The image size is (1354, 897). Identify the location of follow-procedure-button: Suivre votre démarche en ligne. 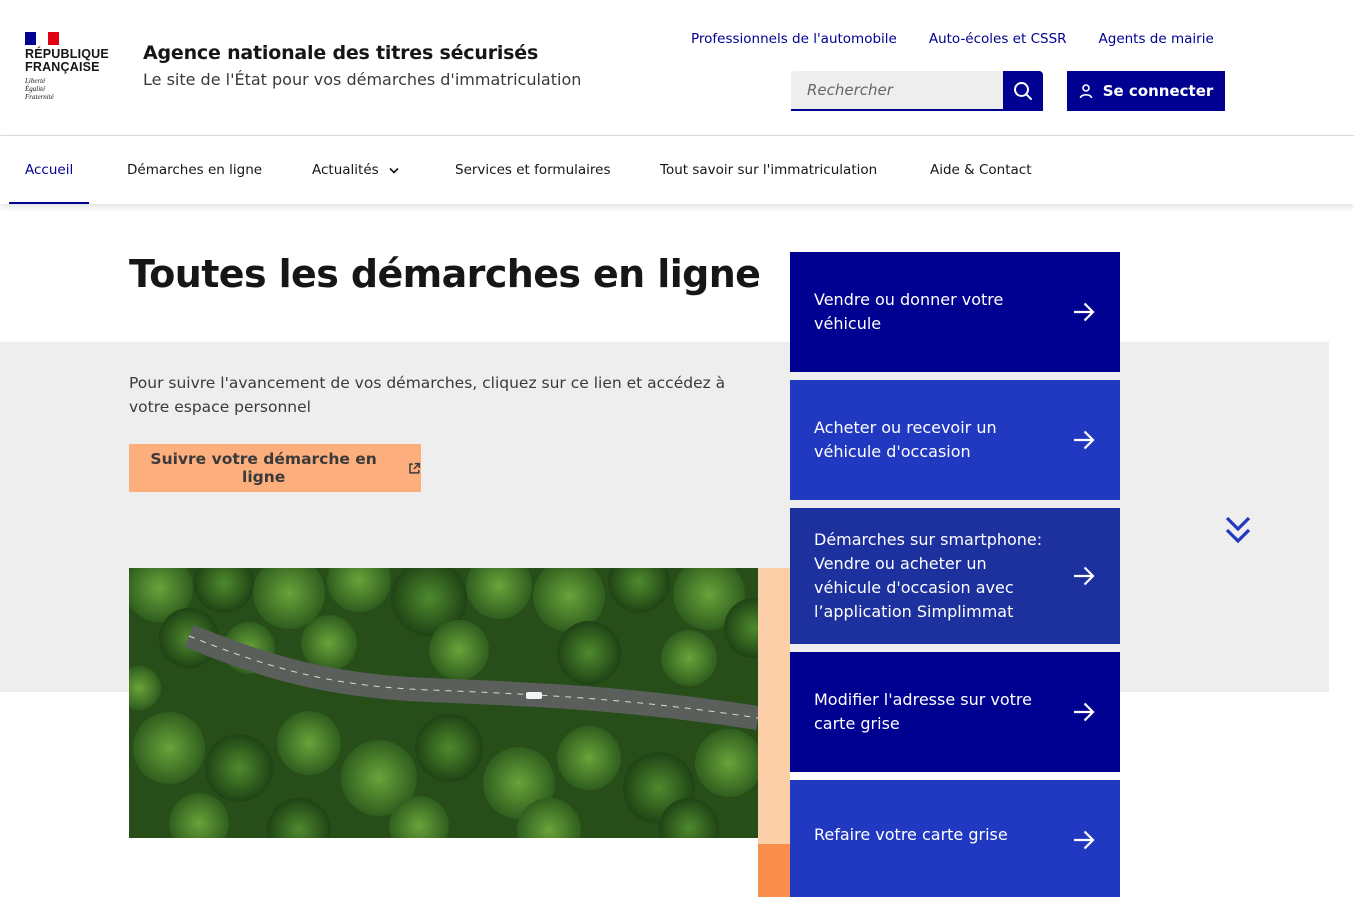
(275, 468).